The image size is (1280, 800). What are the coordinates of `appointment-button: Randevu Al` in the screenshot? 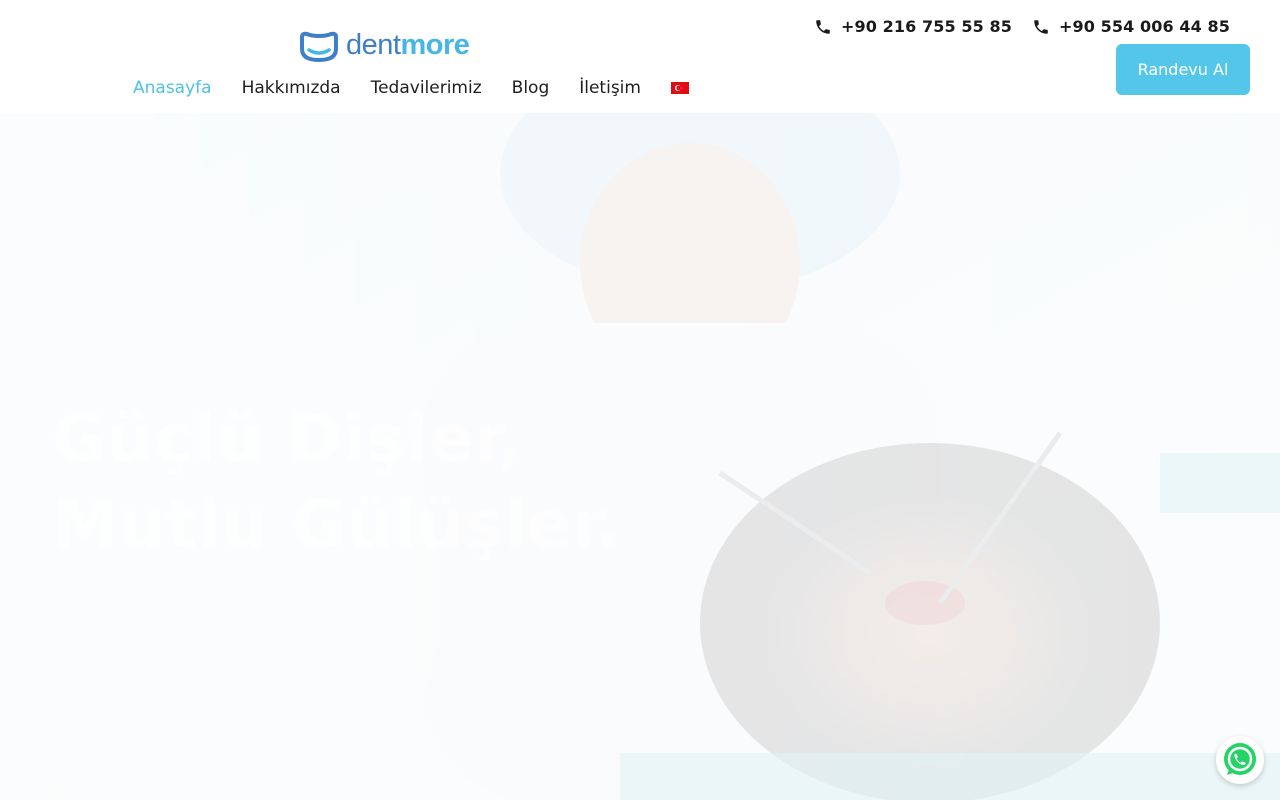 It's located at (1183, 69).